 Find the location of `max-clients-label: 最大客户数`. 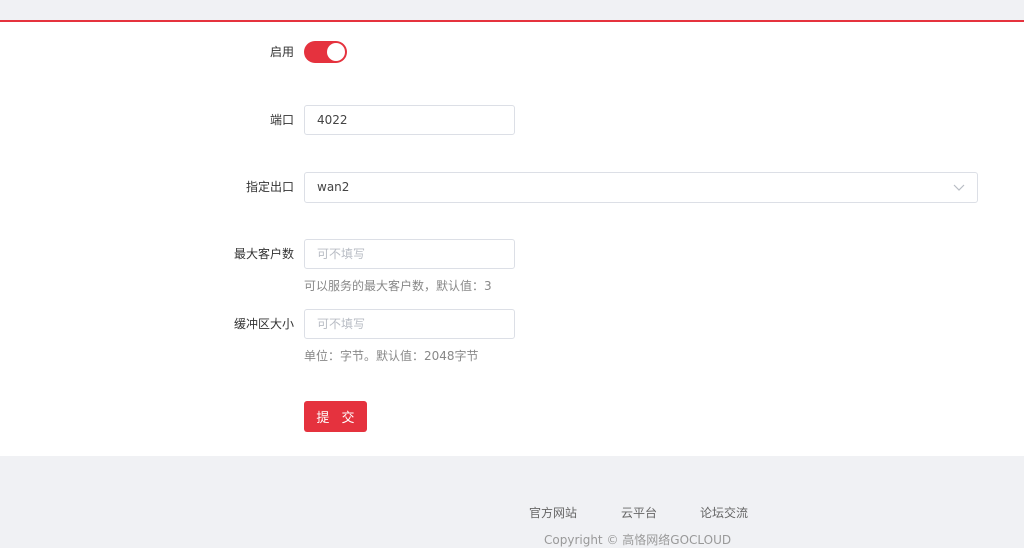

max-clients-label: 最大客户数 is located at coordinates (263, 254).